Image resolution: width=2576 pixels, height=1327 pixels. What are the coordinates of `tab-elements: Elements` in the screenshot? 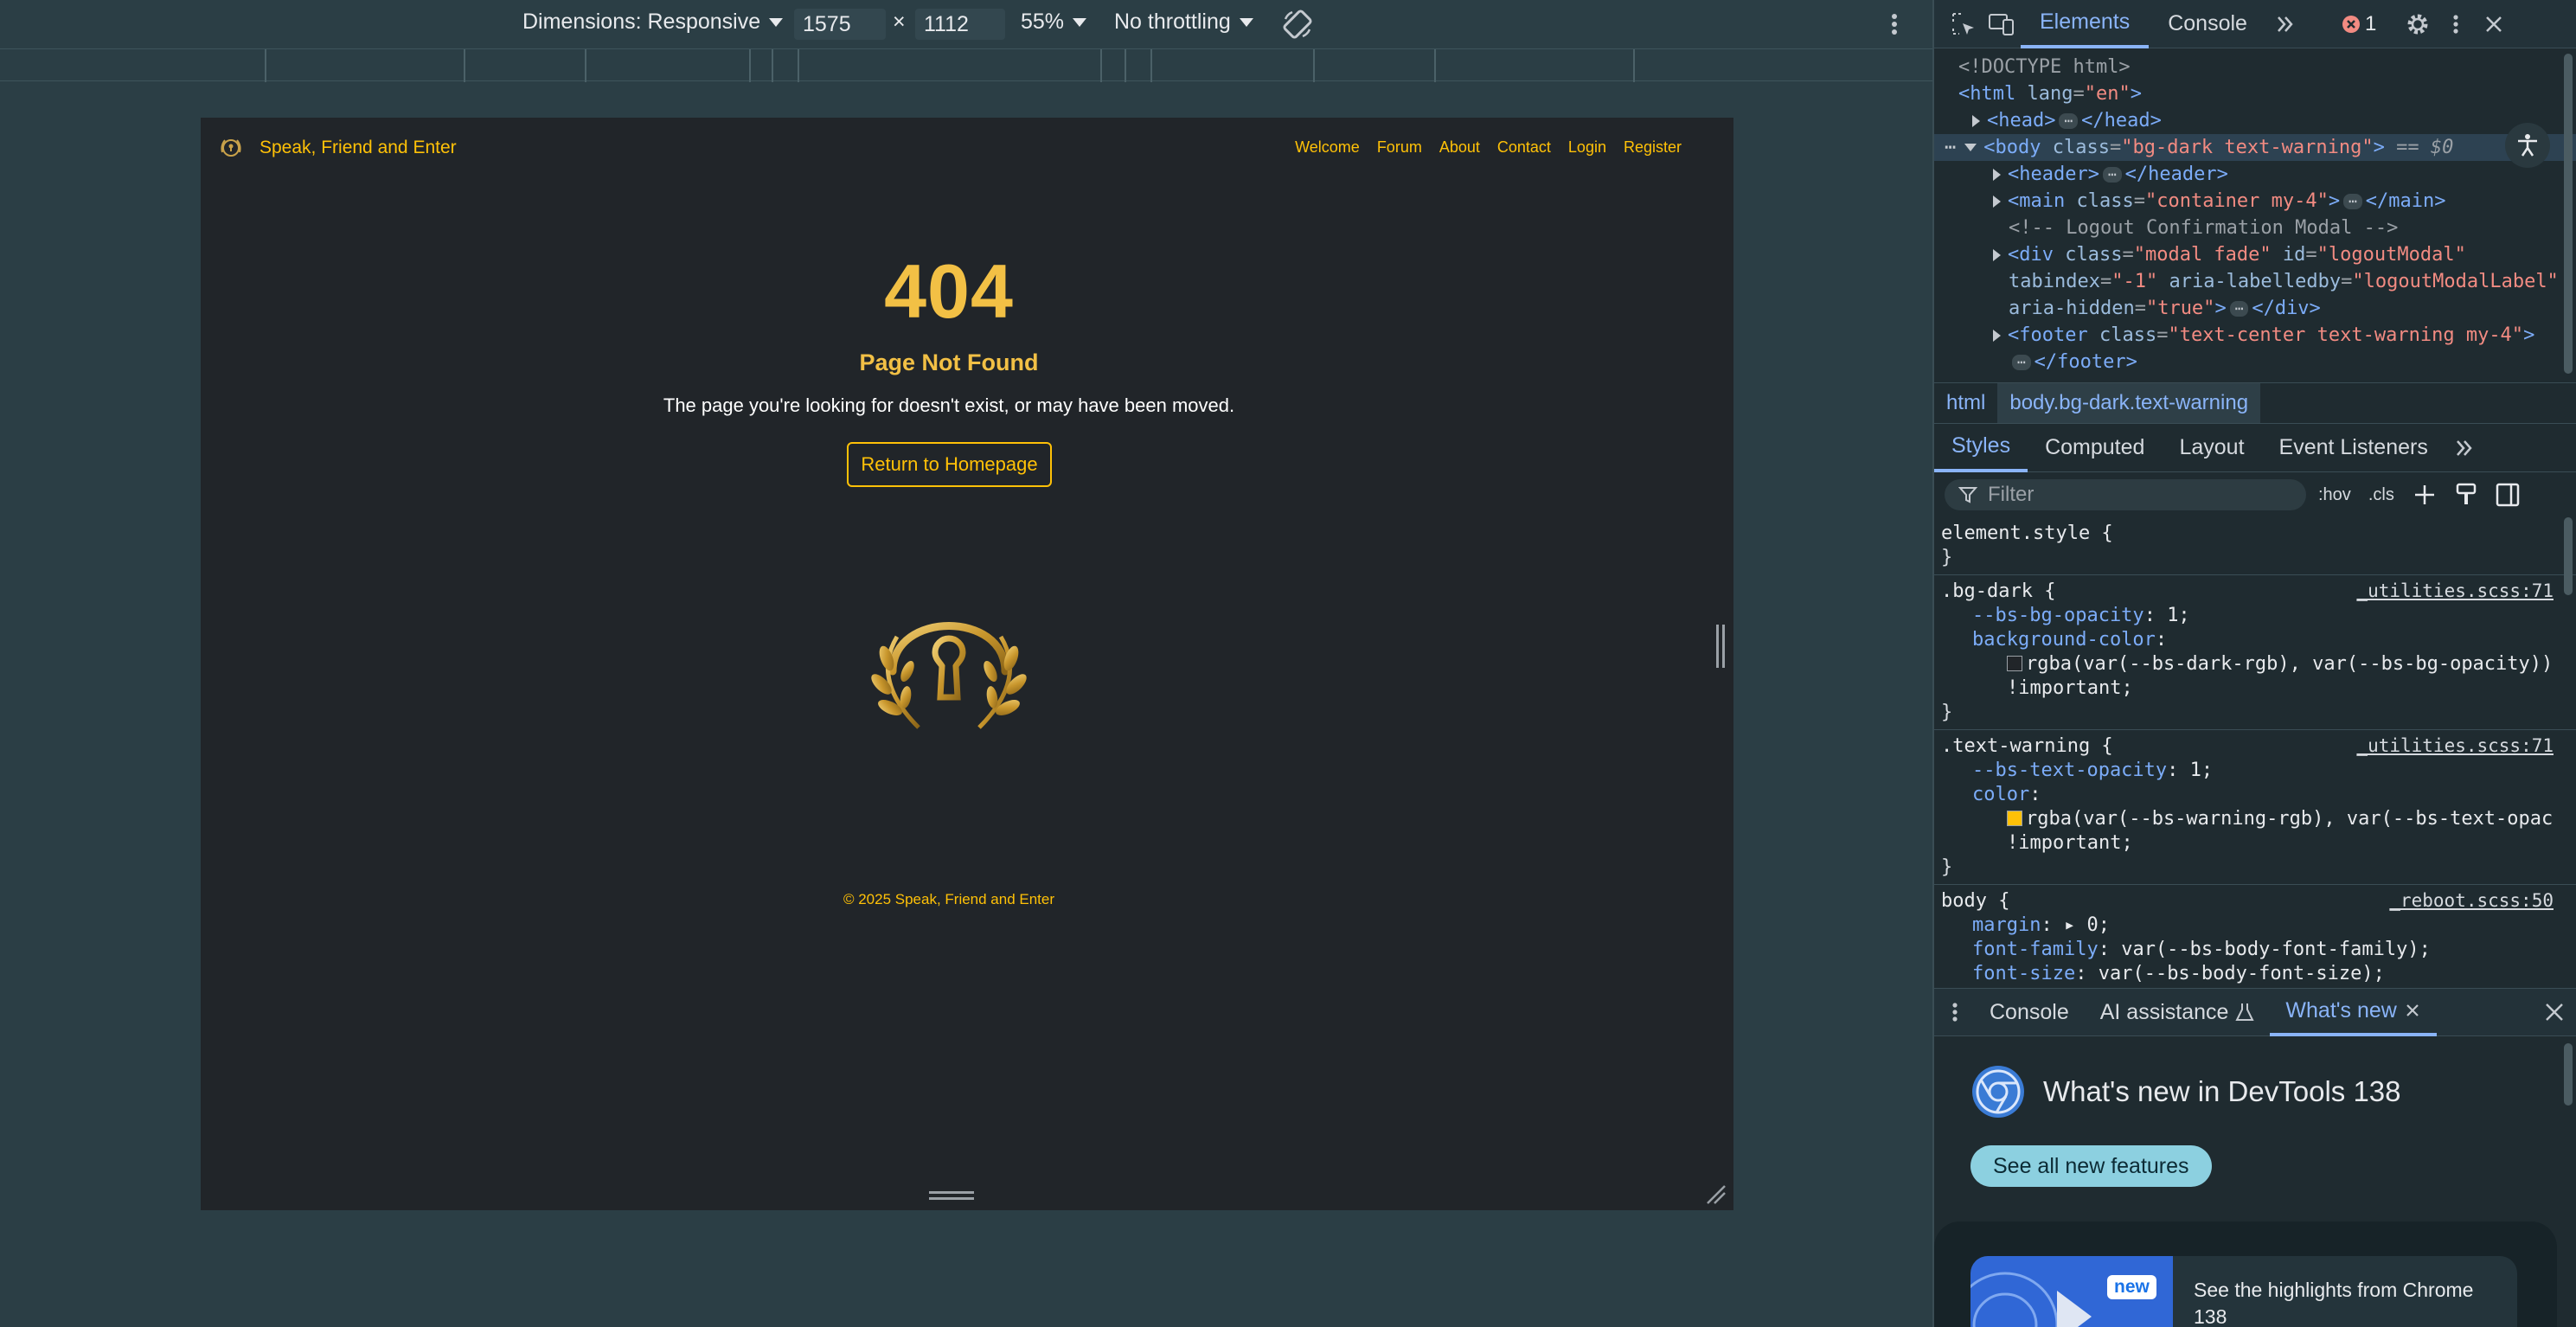 It's located at (2085, 24).